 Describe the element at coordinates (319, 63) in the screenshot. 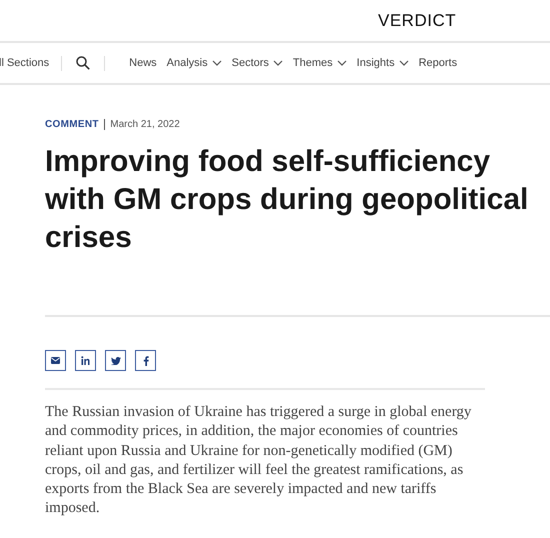

I see `nav-menu: Themes` at that location.